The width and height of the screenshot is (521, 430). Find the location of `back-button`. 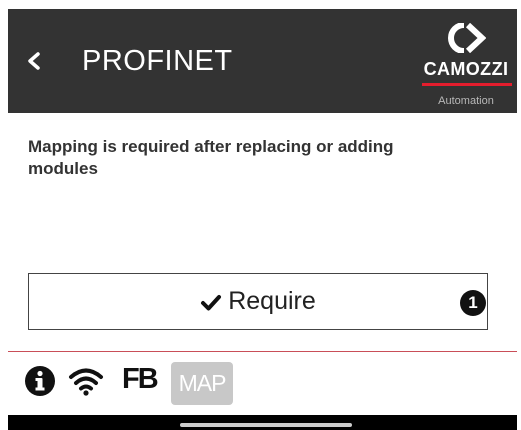

back-button is located at coordinates (34, 61).